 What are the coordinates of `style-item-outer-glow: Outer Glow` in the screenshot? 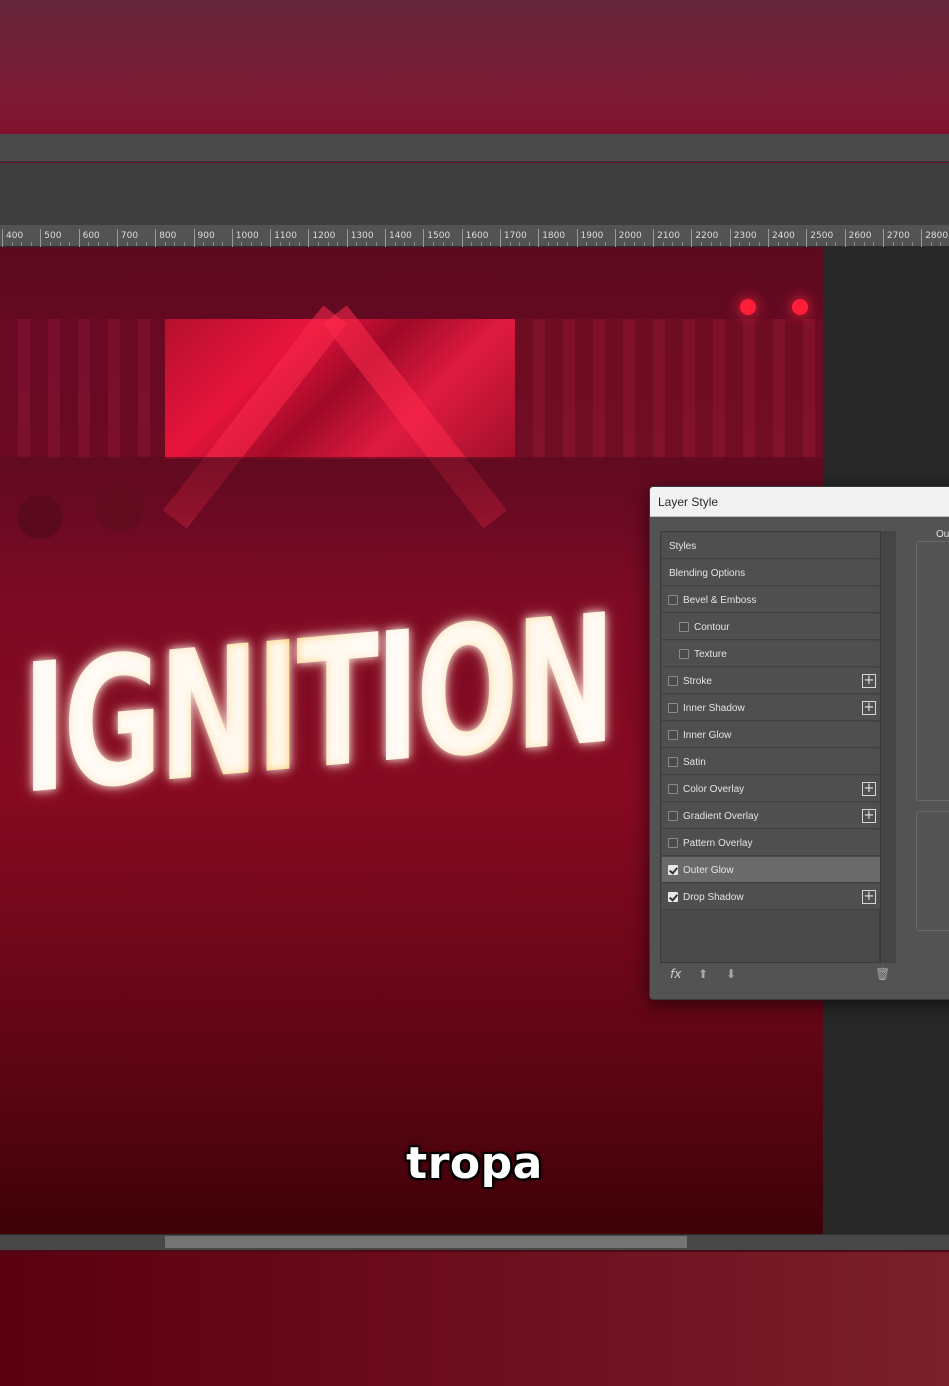 It's located at (771, 870).